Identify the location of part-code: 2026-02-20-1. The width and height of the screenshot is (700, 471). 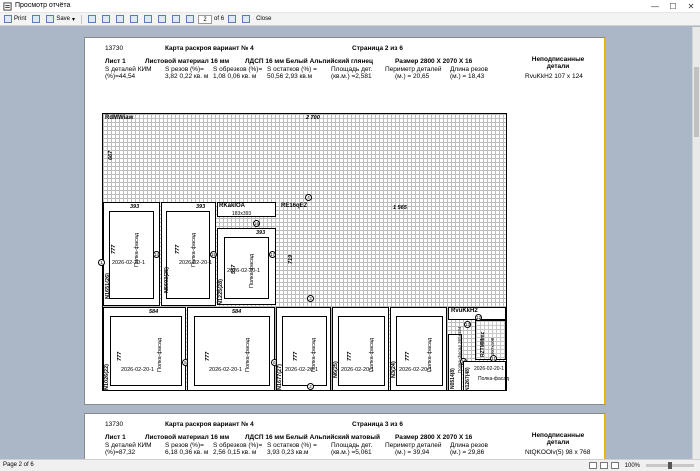
(138, 370).